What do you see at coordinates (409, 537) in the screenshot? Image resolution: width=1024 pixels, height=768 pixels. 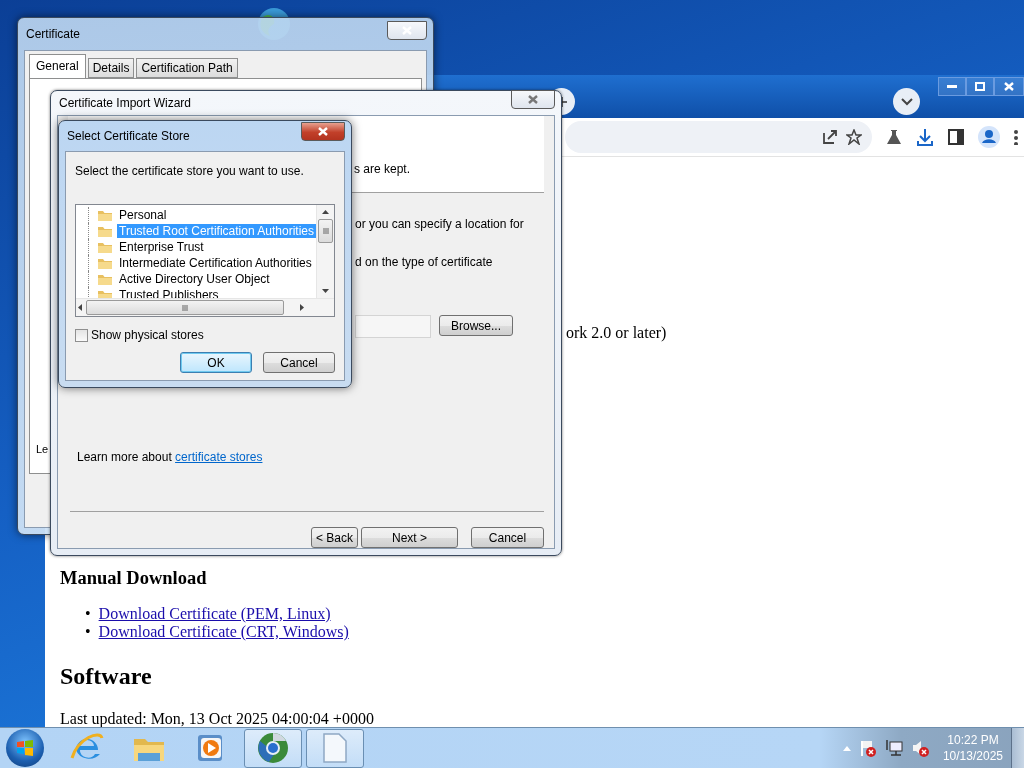 I see `wizard-button: Next >` at bounding box center [409, 537].